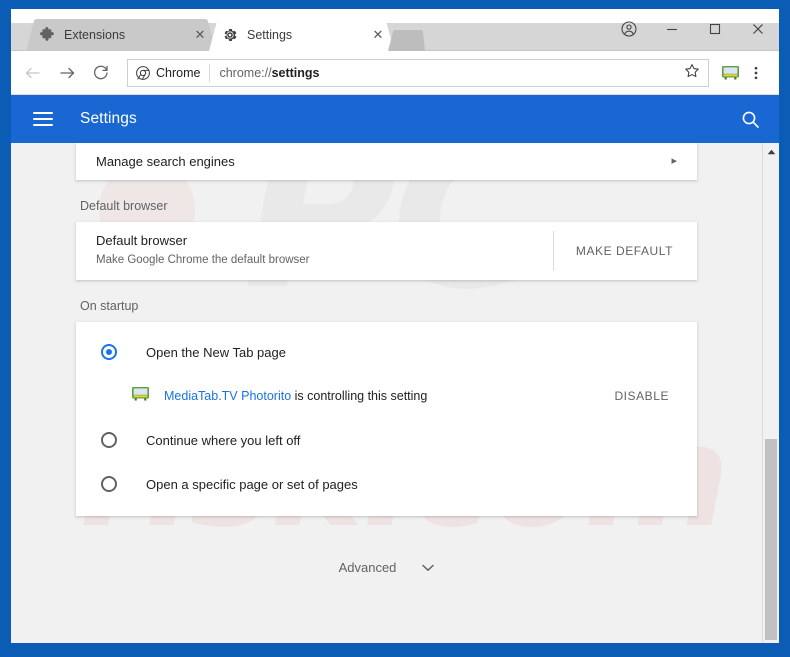  I want to click on radio-row-new-tab-page: Open the New Tab page, so click(386, 352).